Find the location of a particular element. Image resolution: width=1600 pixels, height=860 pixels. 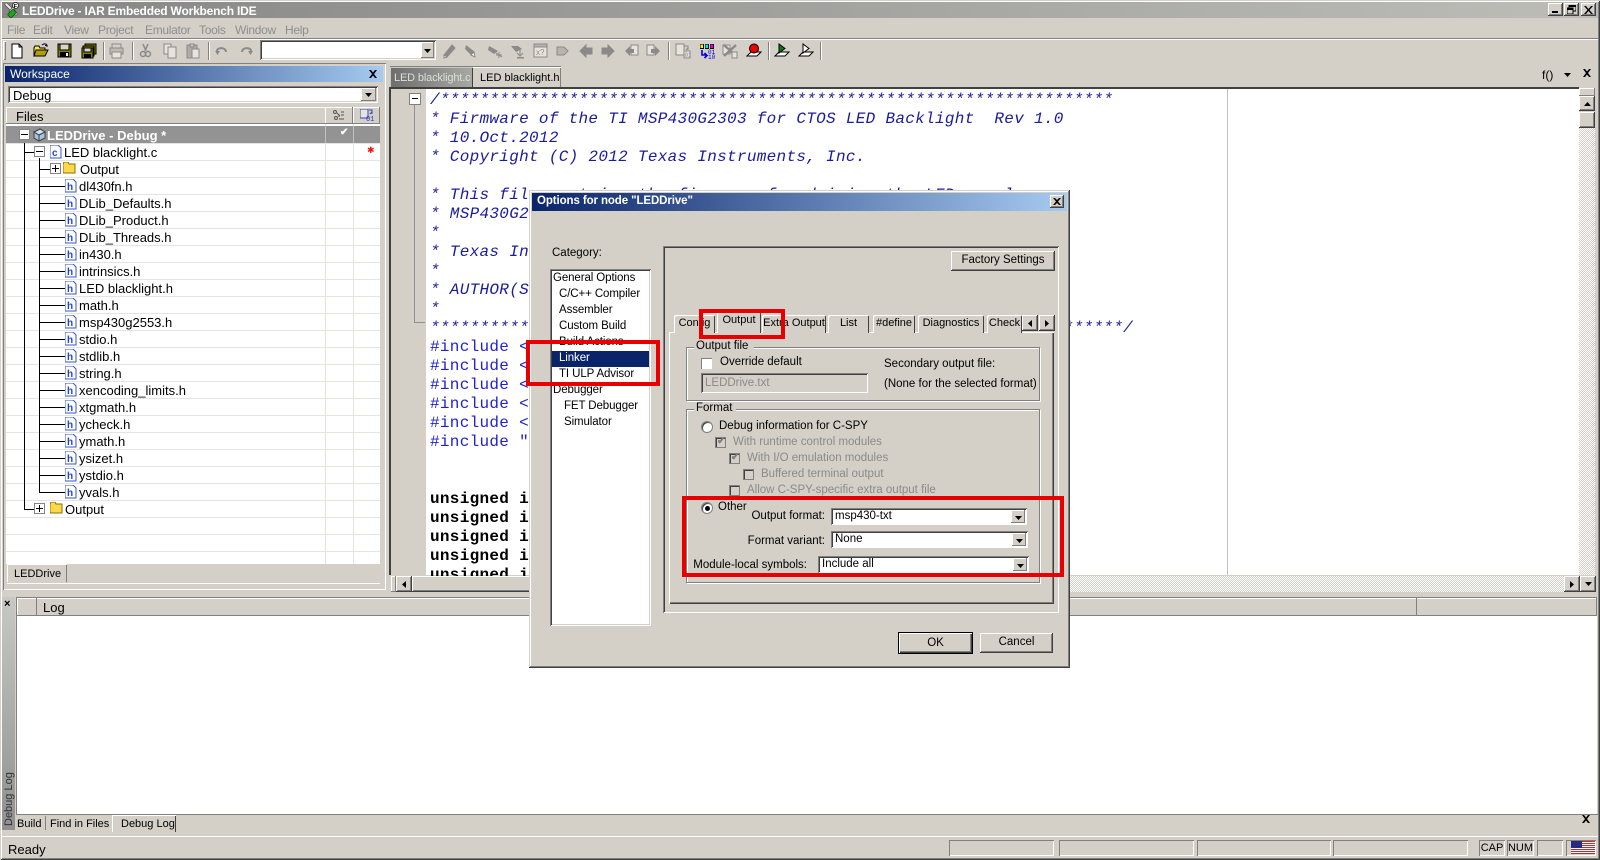

svg-text: 10 is located at coordinates (711, 56).